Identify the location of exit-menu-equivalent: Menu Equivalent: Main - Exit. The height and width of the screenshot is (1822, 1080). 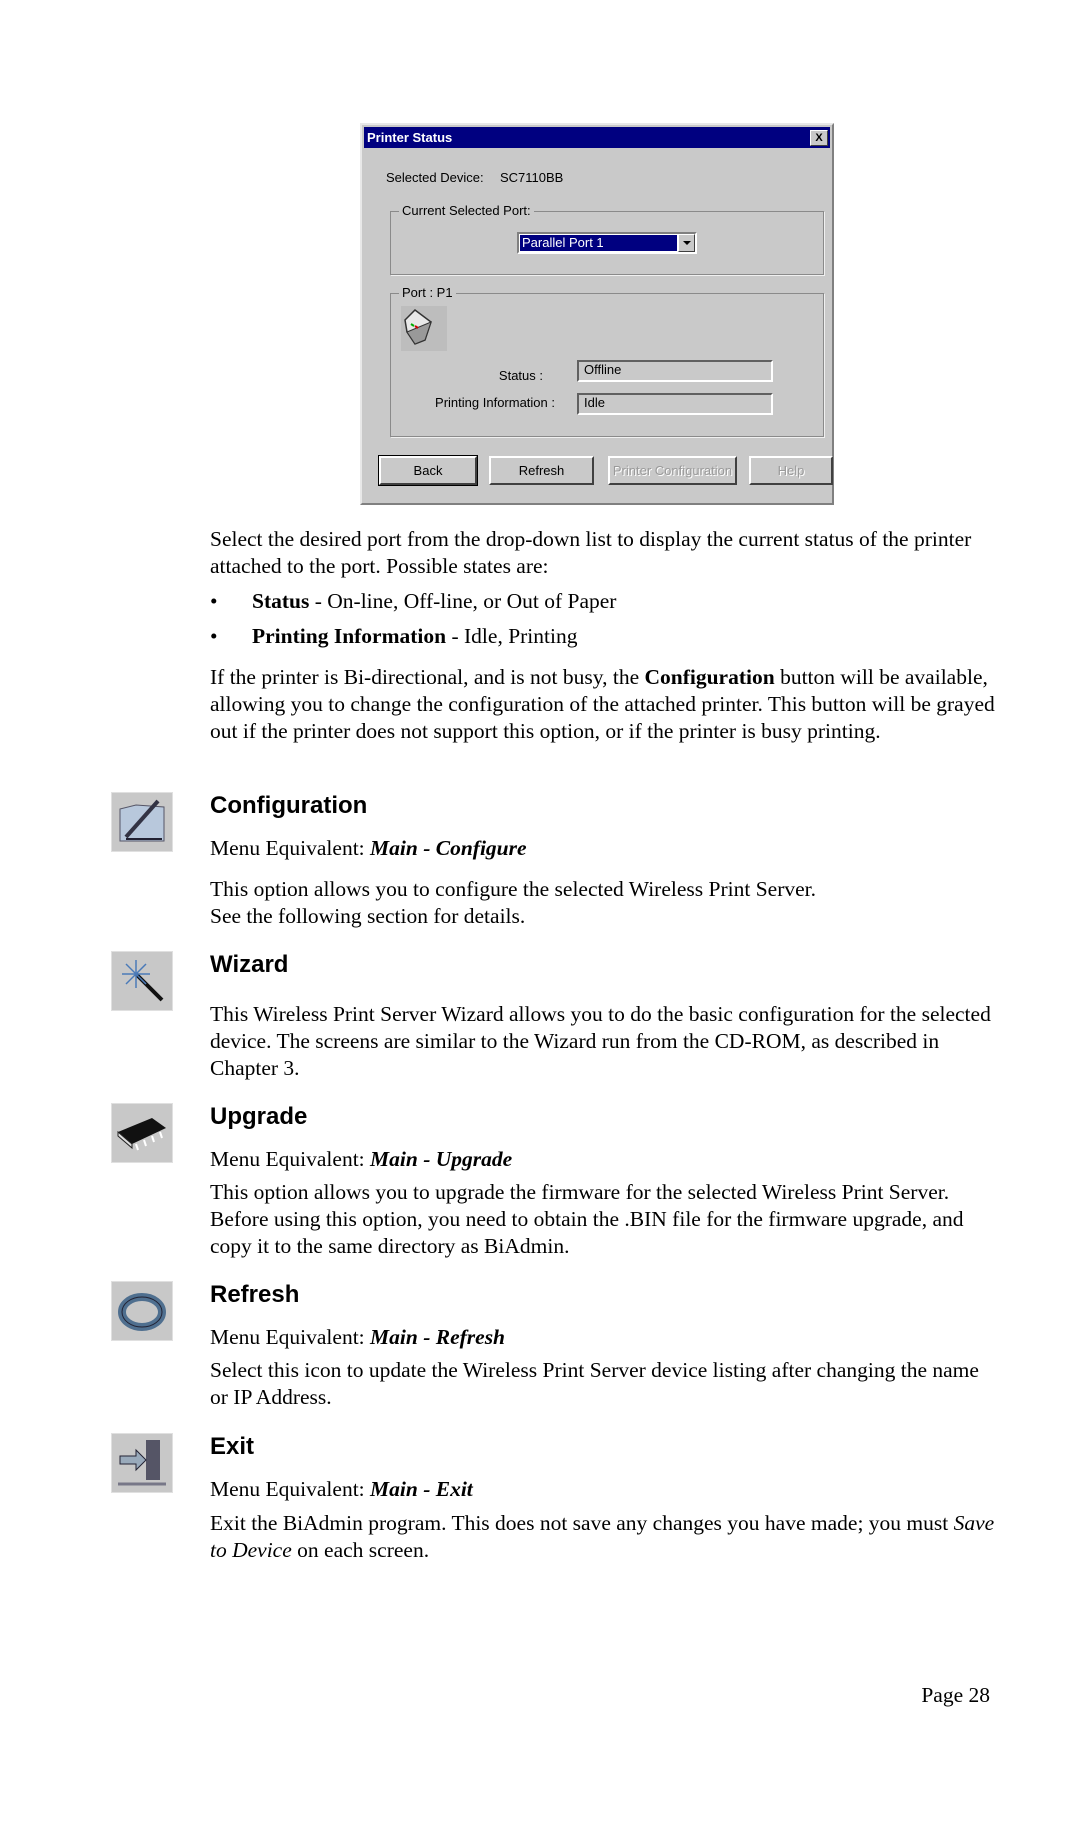
(605, 1489).